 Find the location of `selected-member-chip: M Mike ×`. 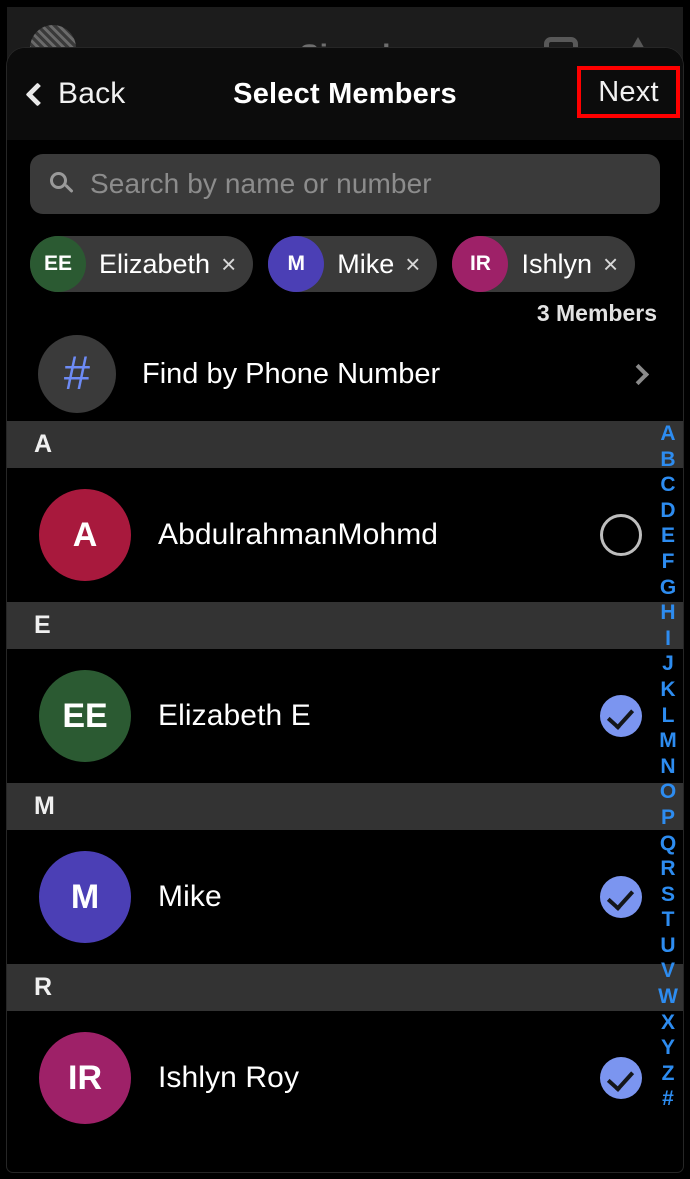

selected-member-chip: M Mike × is located at coordinates (353, 264).